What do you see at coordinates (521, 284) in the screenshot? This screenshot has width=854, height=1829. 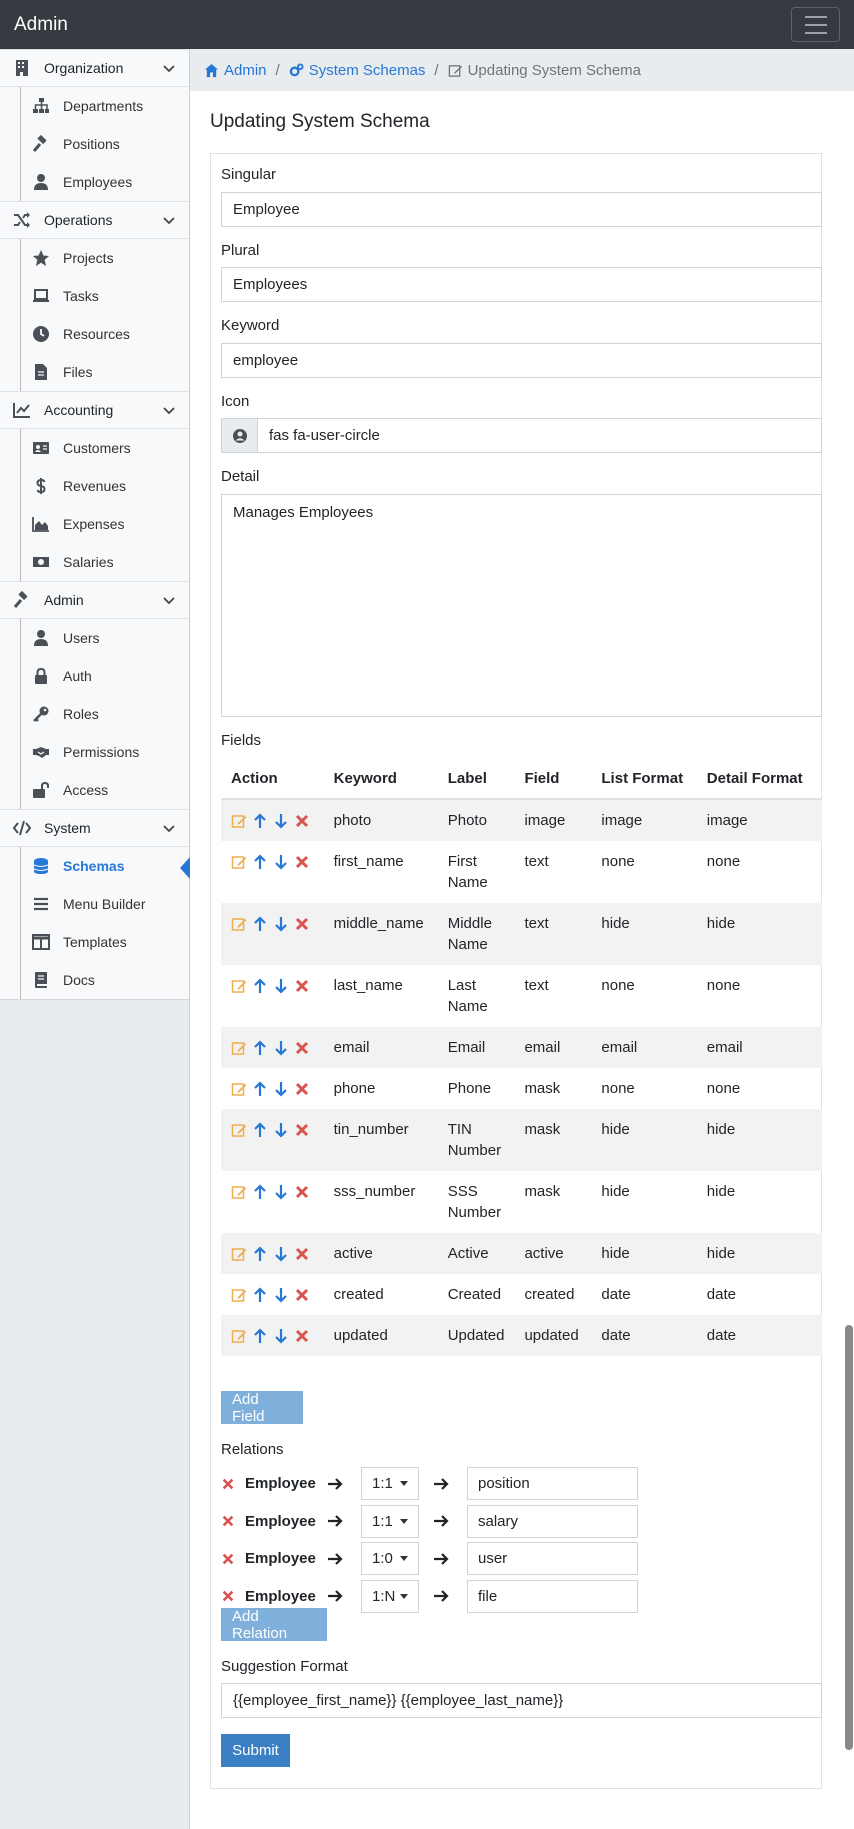 I see `plural-input: Employees` at bounding box center [521, 284].